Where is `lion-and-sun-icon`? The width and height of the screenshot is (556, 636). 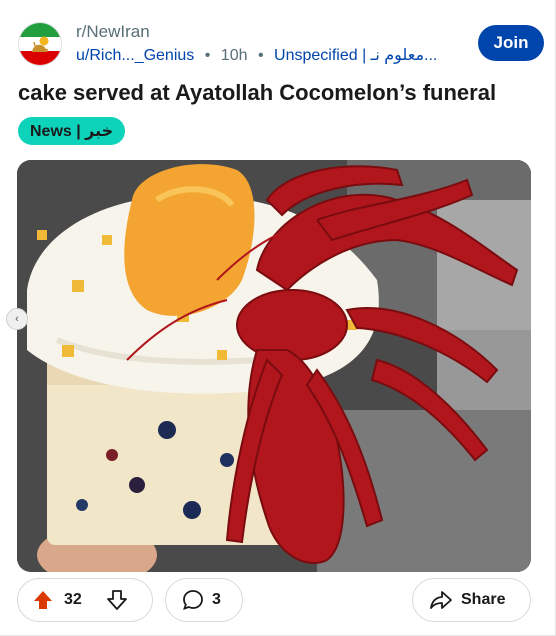 lion-and-sun-icon is located at coordinates (40, 44).